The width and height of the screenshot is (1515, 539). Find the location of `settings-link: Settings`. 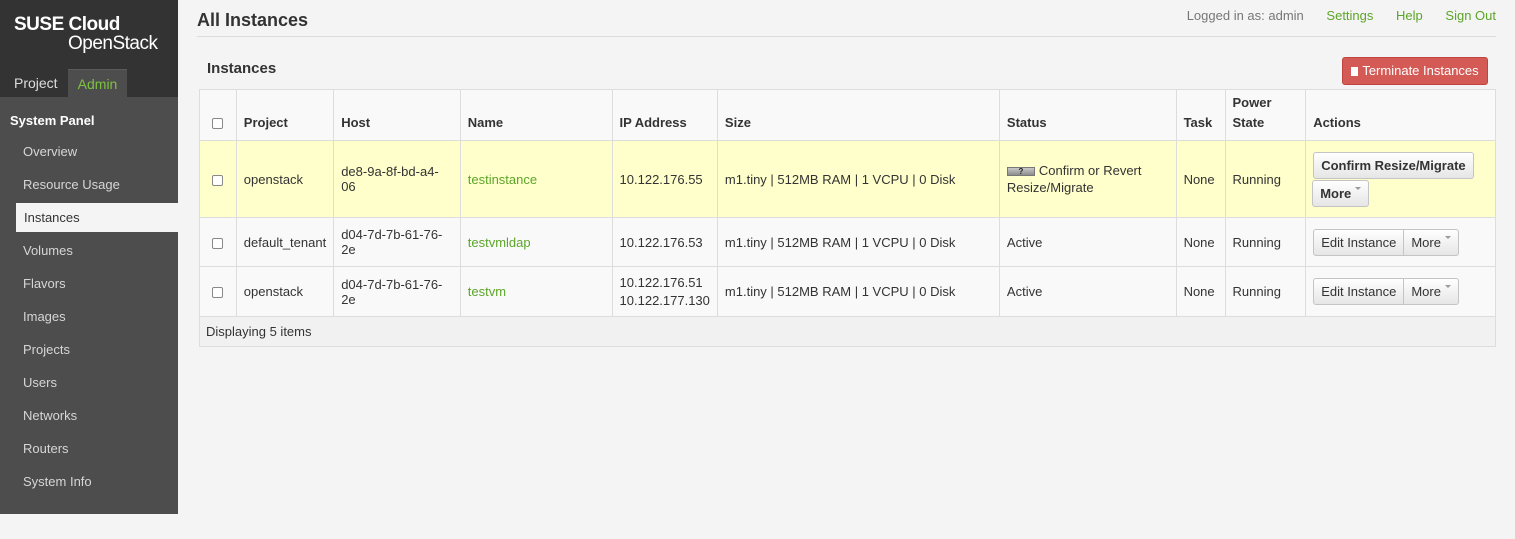

settings-link: Settings is located at coordinates (1349, 15).